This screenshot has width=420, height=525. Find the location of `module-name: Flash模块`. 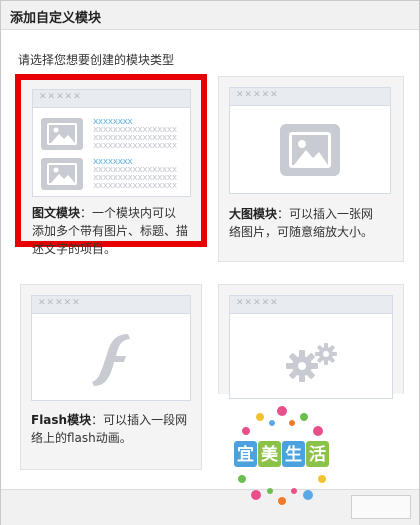

module-name: Flash模块 is located at coordinates (61, 420).